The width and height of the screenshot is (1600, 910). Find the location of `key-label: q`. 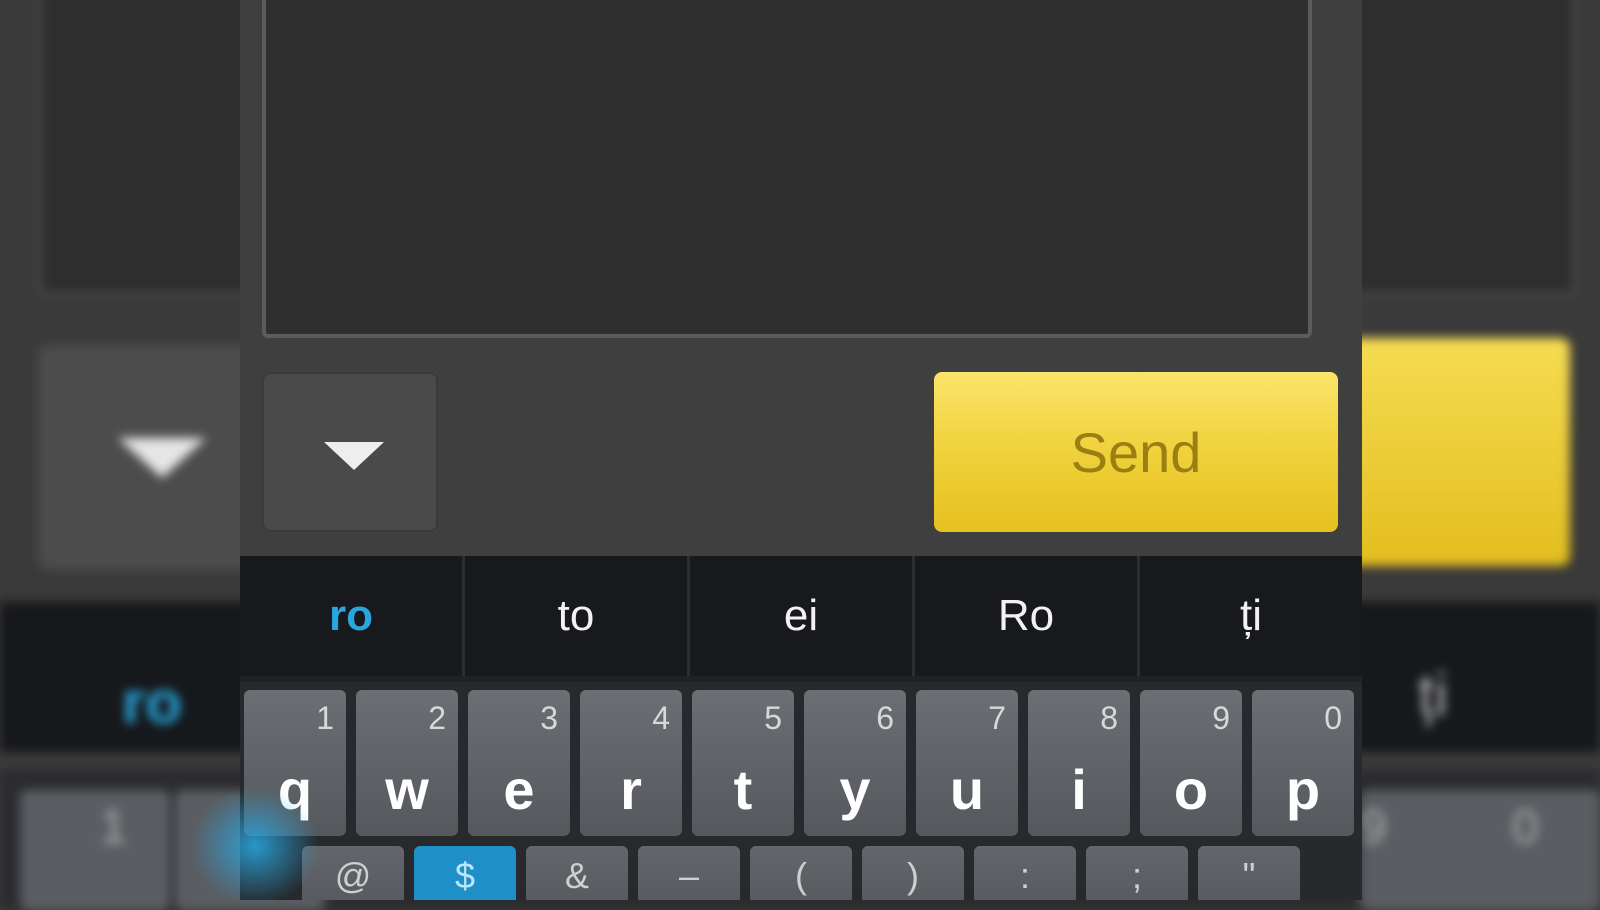

key-label: q is located at coordinates (295, 789).